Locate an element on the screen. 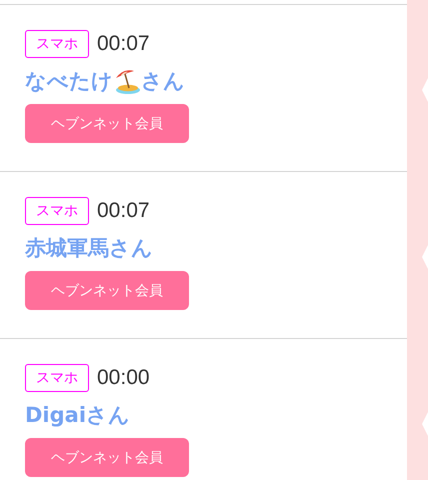  user-name: Digaiさん is located at coordinates (77, 415).